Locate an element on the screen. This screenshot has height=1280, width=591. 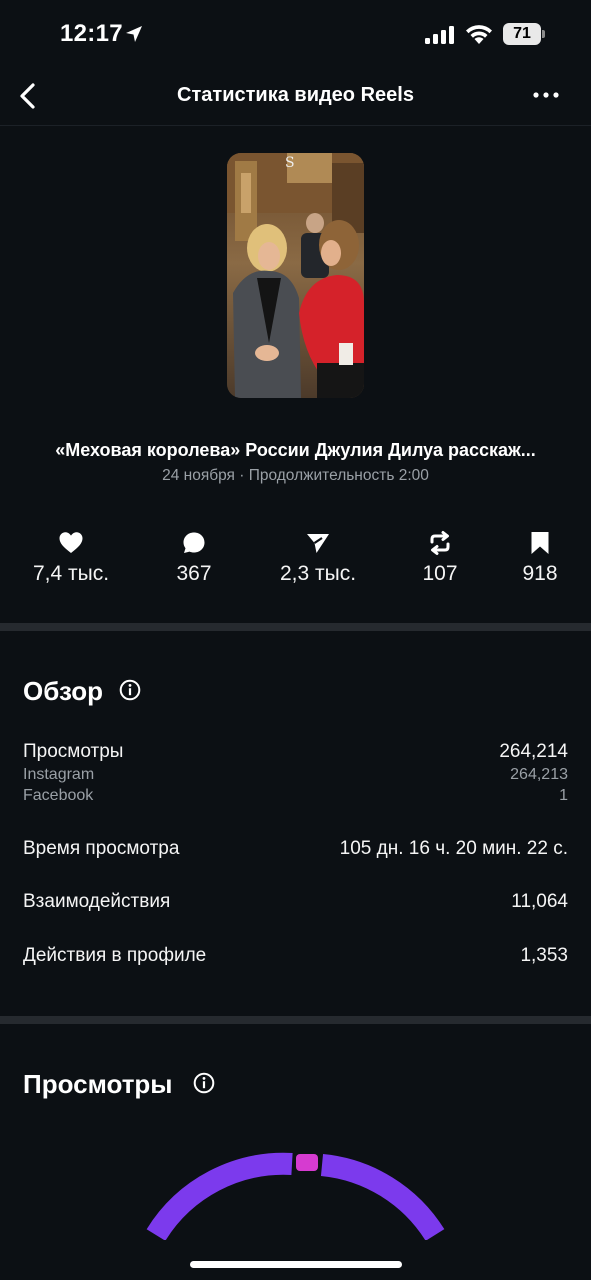
overview-title: Обзор is located at coordinates (63, 691).